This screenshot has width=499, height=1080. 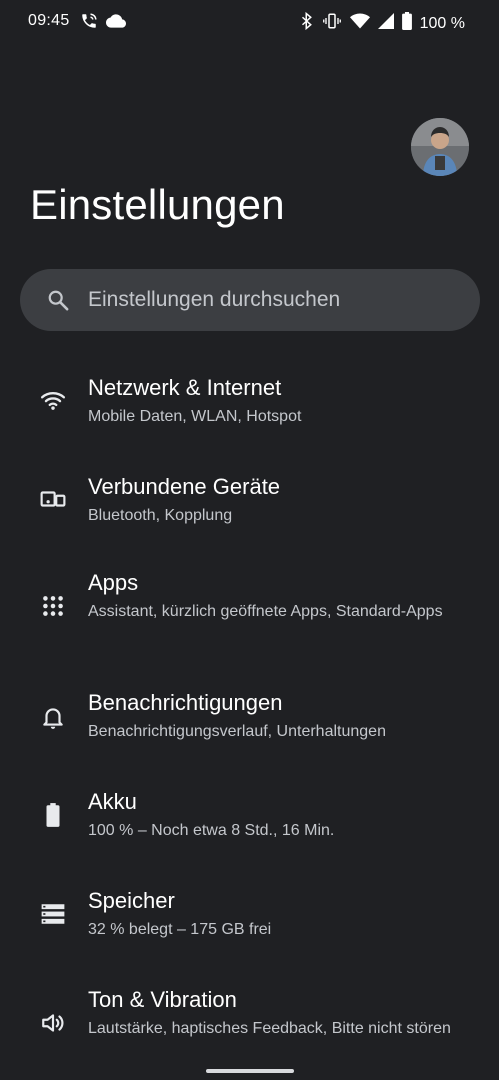 What do you see at coordinates (385, 23) in the screenshot?
I see `cell-signal-icon` at bounding box center [385, 23].